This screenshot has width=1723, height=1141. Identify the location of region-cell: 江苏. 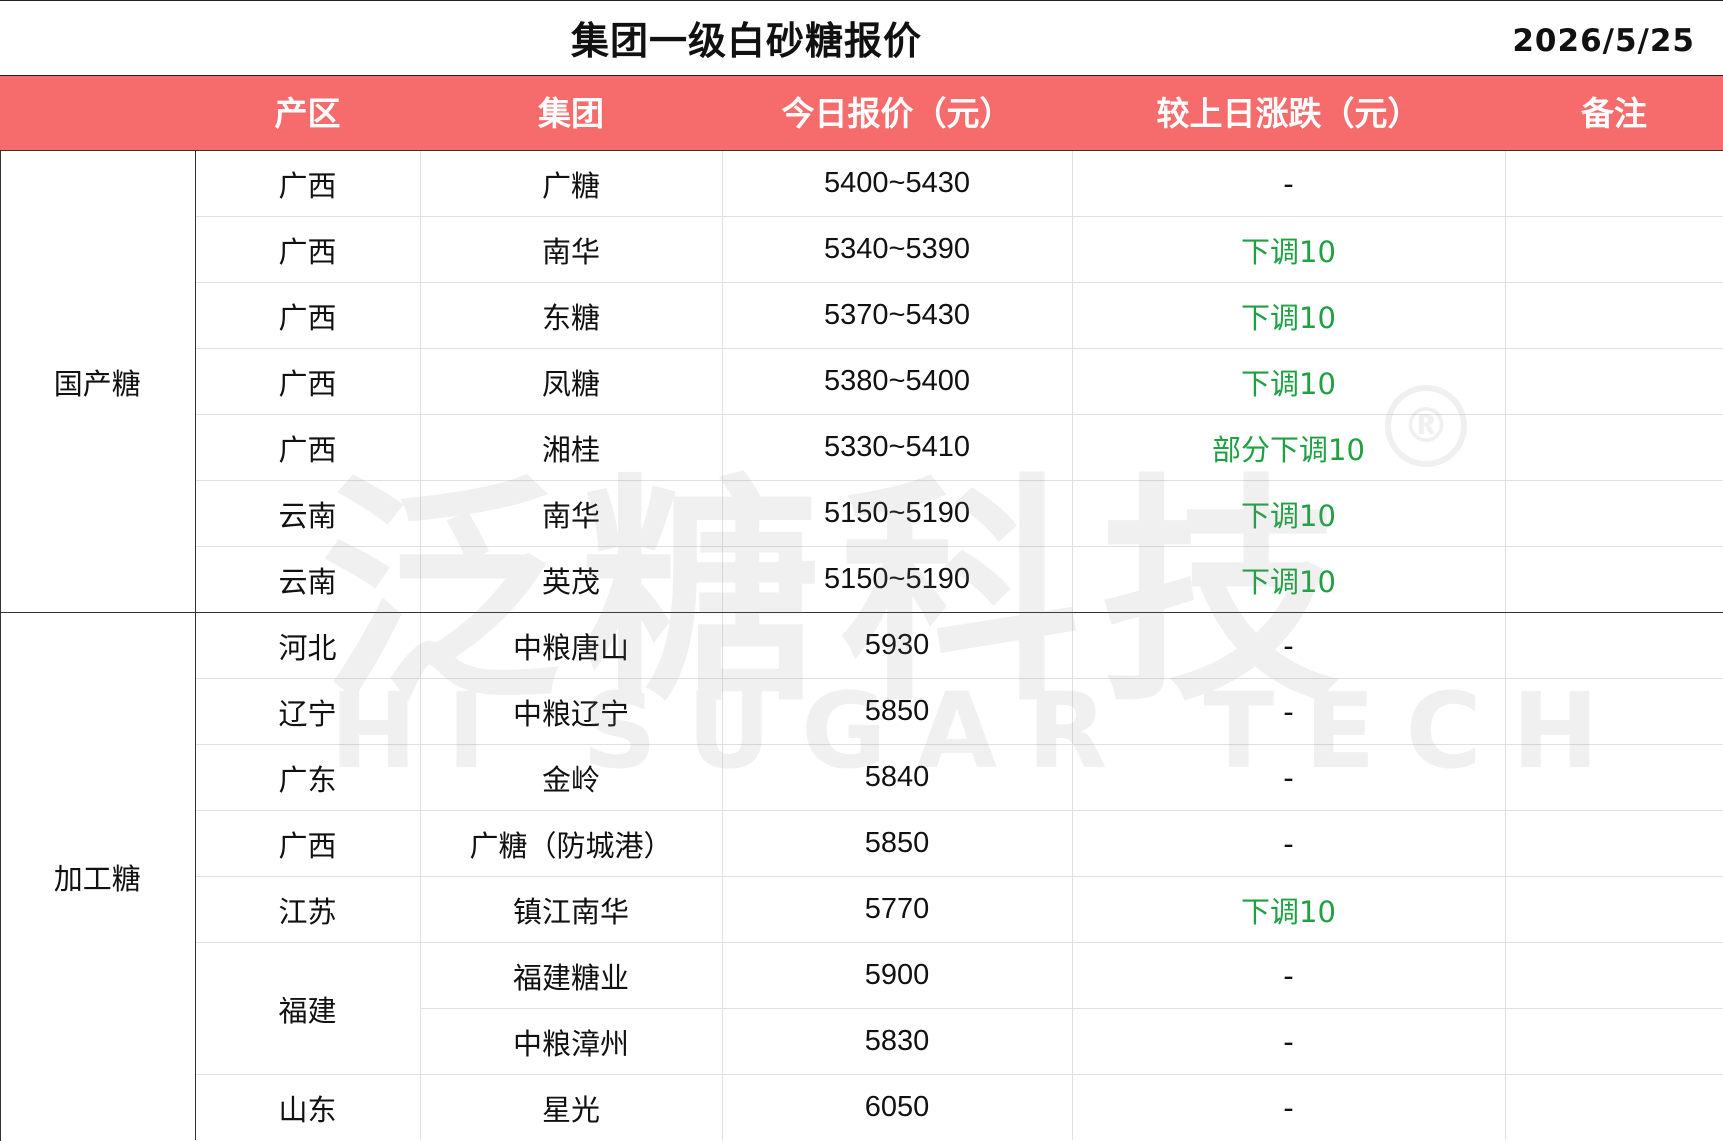
(308, 909).